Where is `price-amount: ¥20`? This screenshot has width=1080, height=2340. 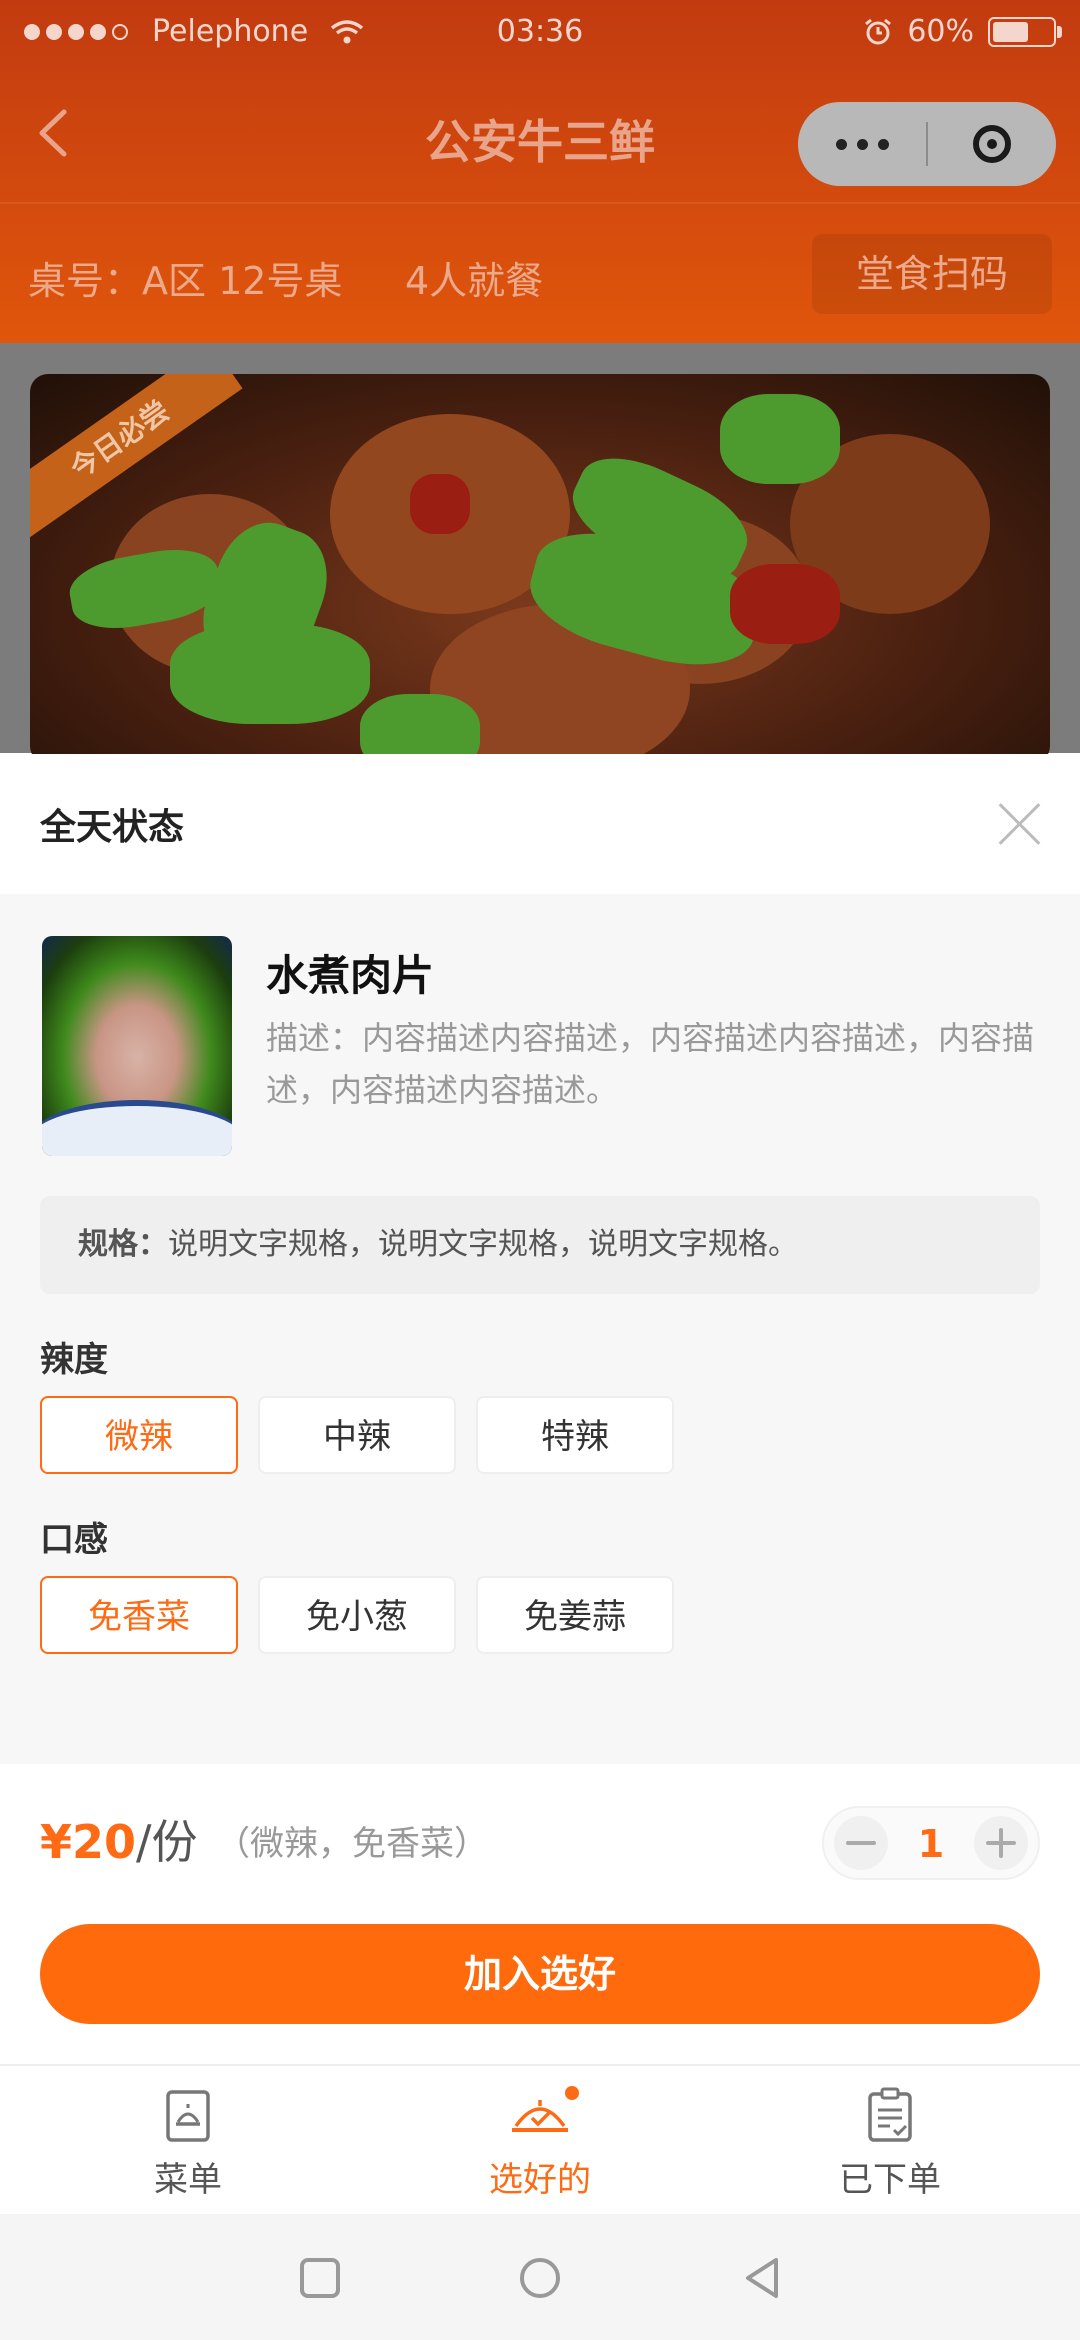 price-amount: ¥20 is located at coordinates (88, 1842).